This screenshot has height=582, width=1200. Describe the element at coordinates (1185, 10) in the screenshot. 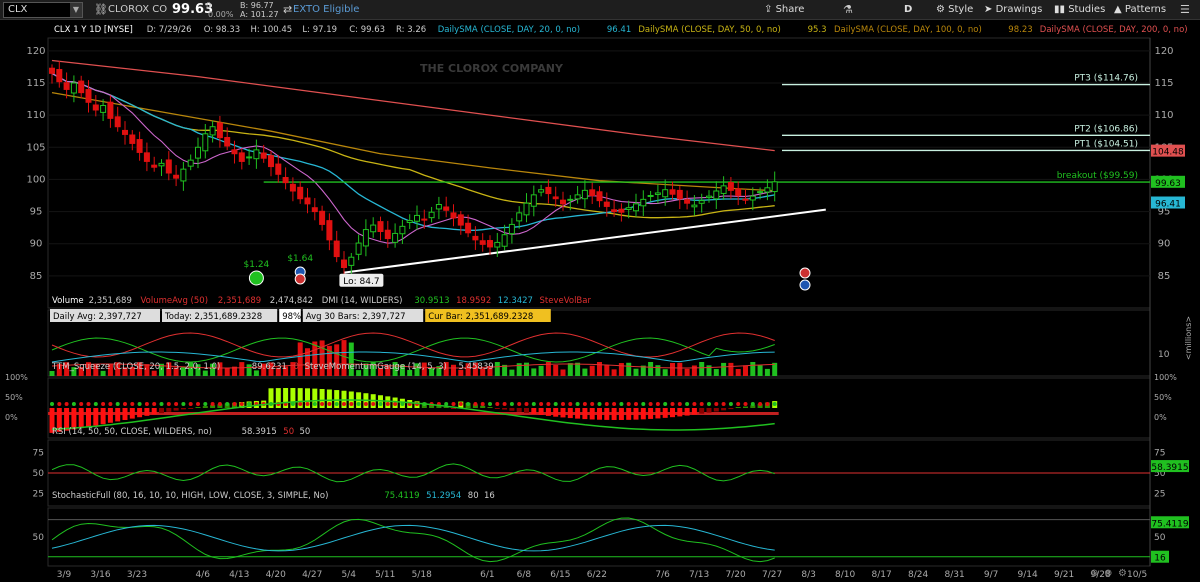

I see `menu-icon: ☰` at that location.